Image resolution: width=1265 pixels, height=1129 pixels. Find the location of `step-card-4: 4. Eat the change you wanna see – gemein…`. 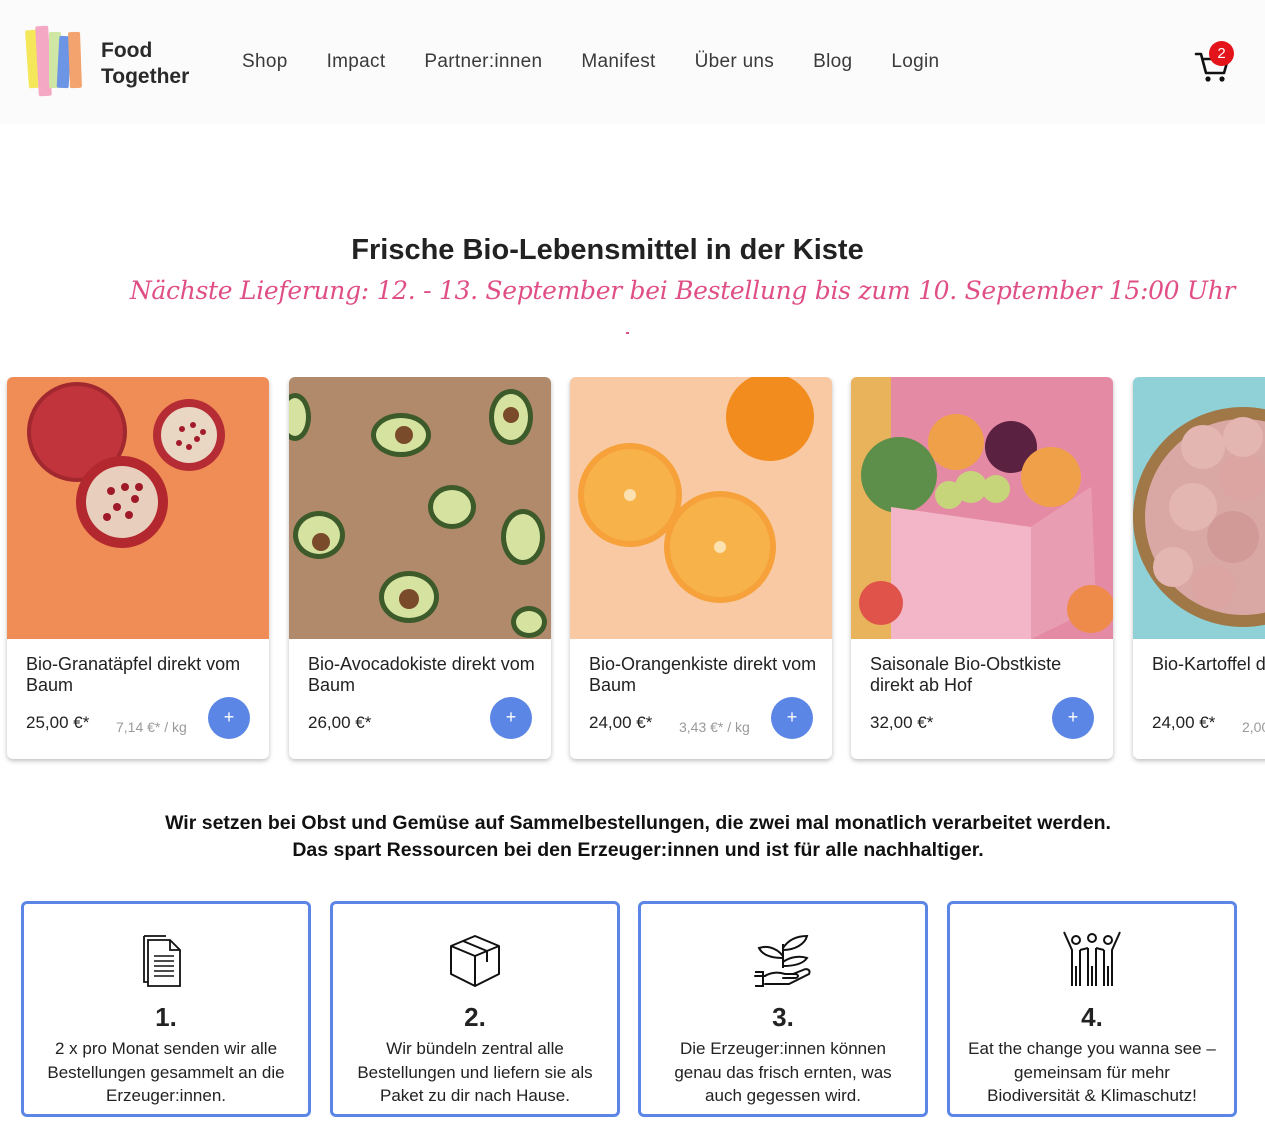

step-card-4: 4. Eat the change you wanna see – gemein… is located at coordinates (1092, 1009).